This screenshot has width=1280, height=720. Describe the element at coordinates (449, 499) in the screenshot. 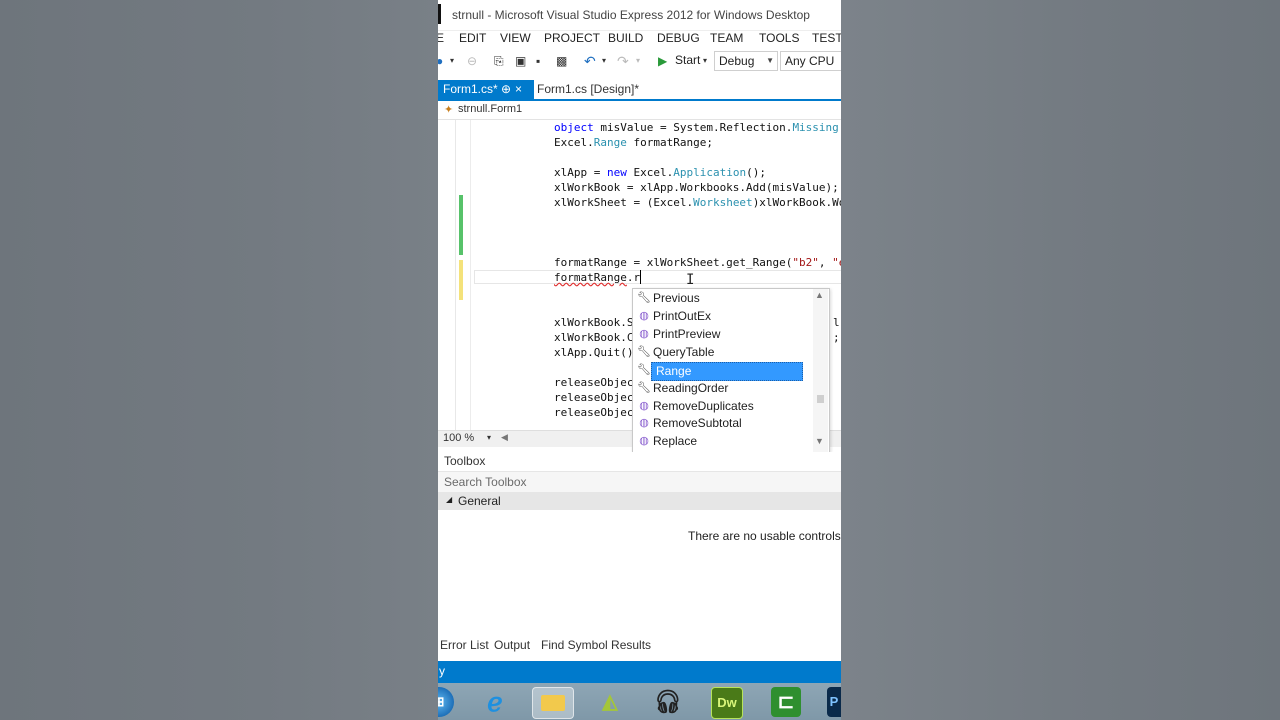

I see `collapse-triangle-icon: ◢` at that location.